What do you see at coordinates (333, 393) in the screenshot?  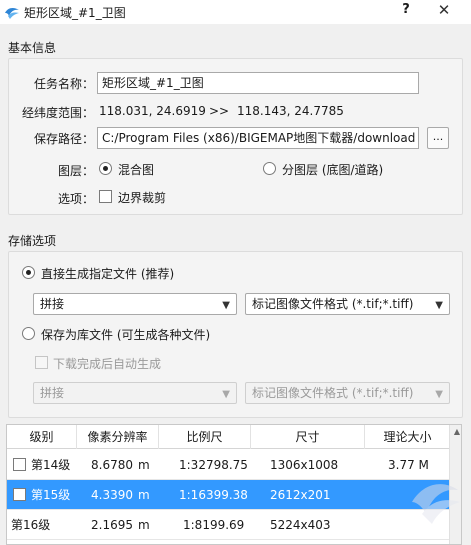 I see `library-format-value: 标记图像文件格式 (*.tif;*.tiff)` at bounding box center [333, 393].